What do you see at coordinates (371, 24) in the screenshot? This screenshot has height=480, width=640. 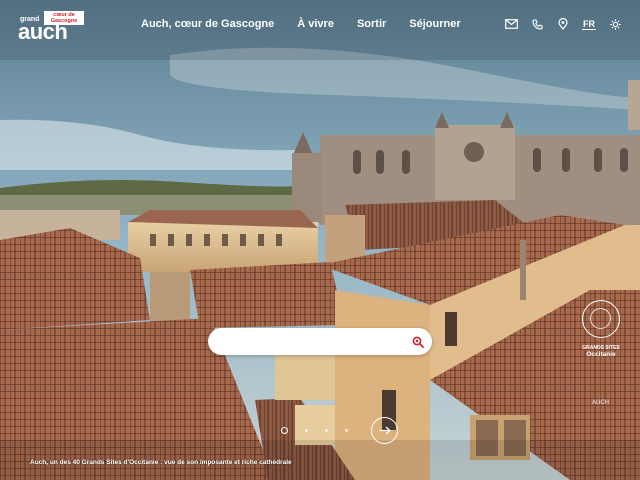 I see `nav-item-sortir: Sortir` at bounding box center [371, 24].